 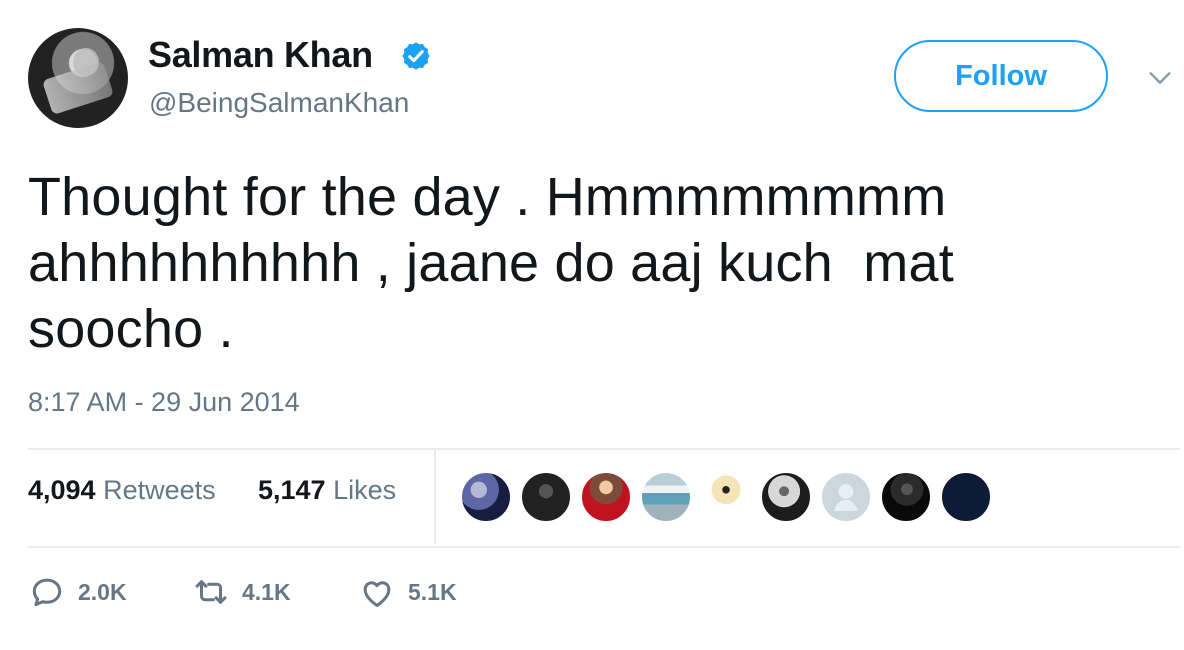 I want to click on stats-bottom-divider, so click(x=604, y=547).